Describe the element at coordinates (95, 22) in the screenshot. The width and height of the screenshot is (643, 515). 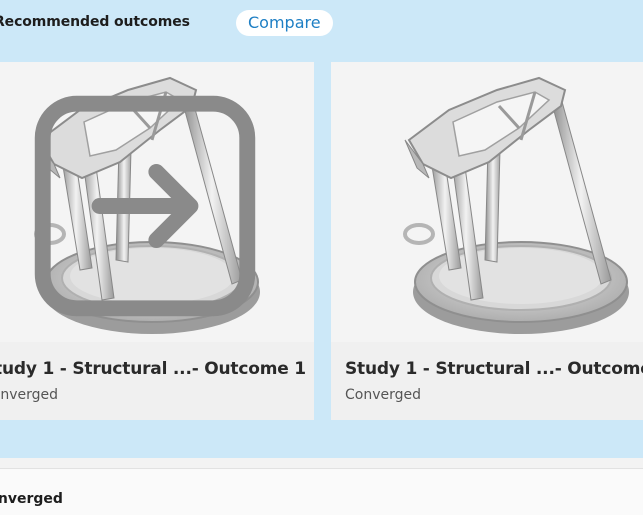
I see `panel-title: Recommended outcomes` at that location.